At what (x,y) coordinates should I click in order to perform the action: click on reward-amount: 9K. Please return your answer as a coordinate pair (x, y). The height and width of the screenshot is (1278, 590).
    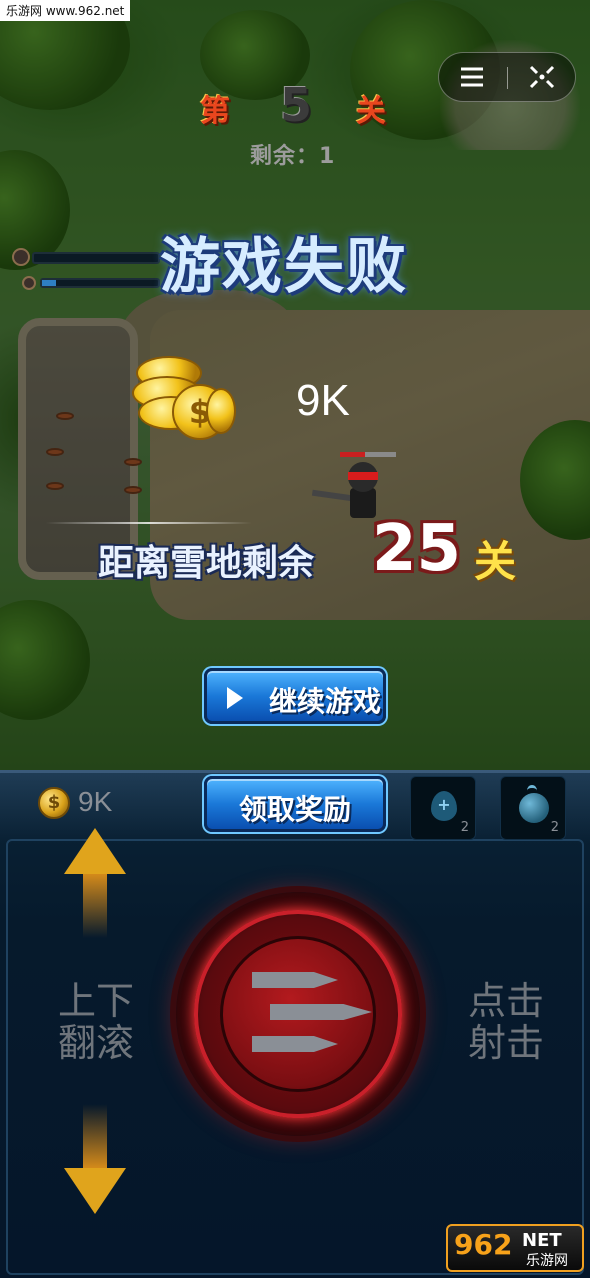
    Looking at the image, I should click on (323, 400).